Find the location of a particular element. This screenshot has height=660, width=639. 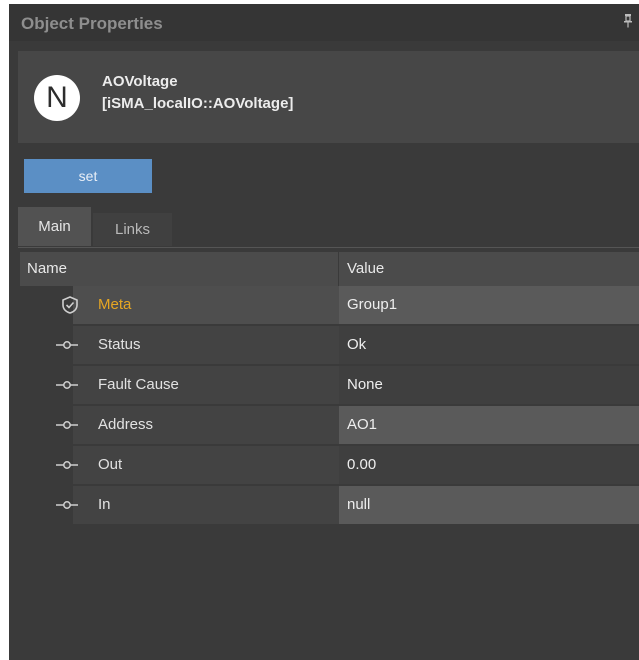

row-label: Meta is located at coordinates (115, 304).